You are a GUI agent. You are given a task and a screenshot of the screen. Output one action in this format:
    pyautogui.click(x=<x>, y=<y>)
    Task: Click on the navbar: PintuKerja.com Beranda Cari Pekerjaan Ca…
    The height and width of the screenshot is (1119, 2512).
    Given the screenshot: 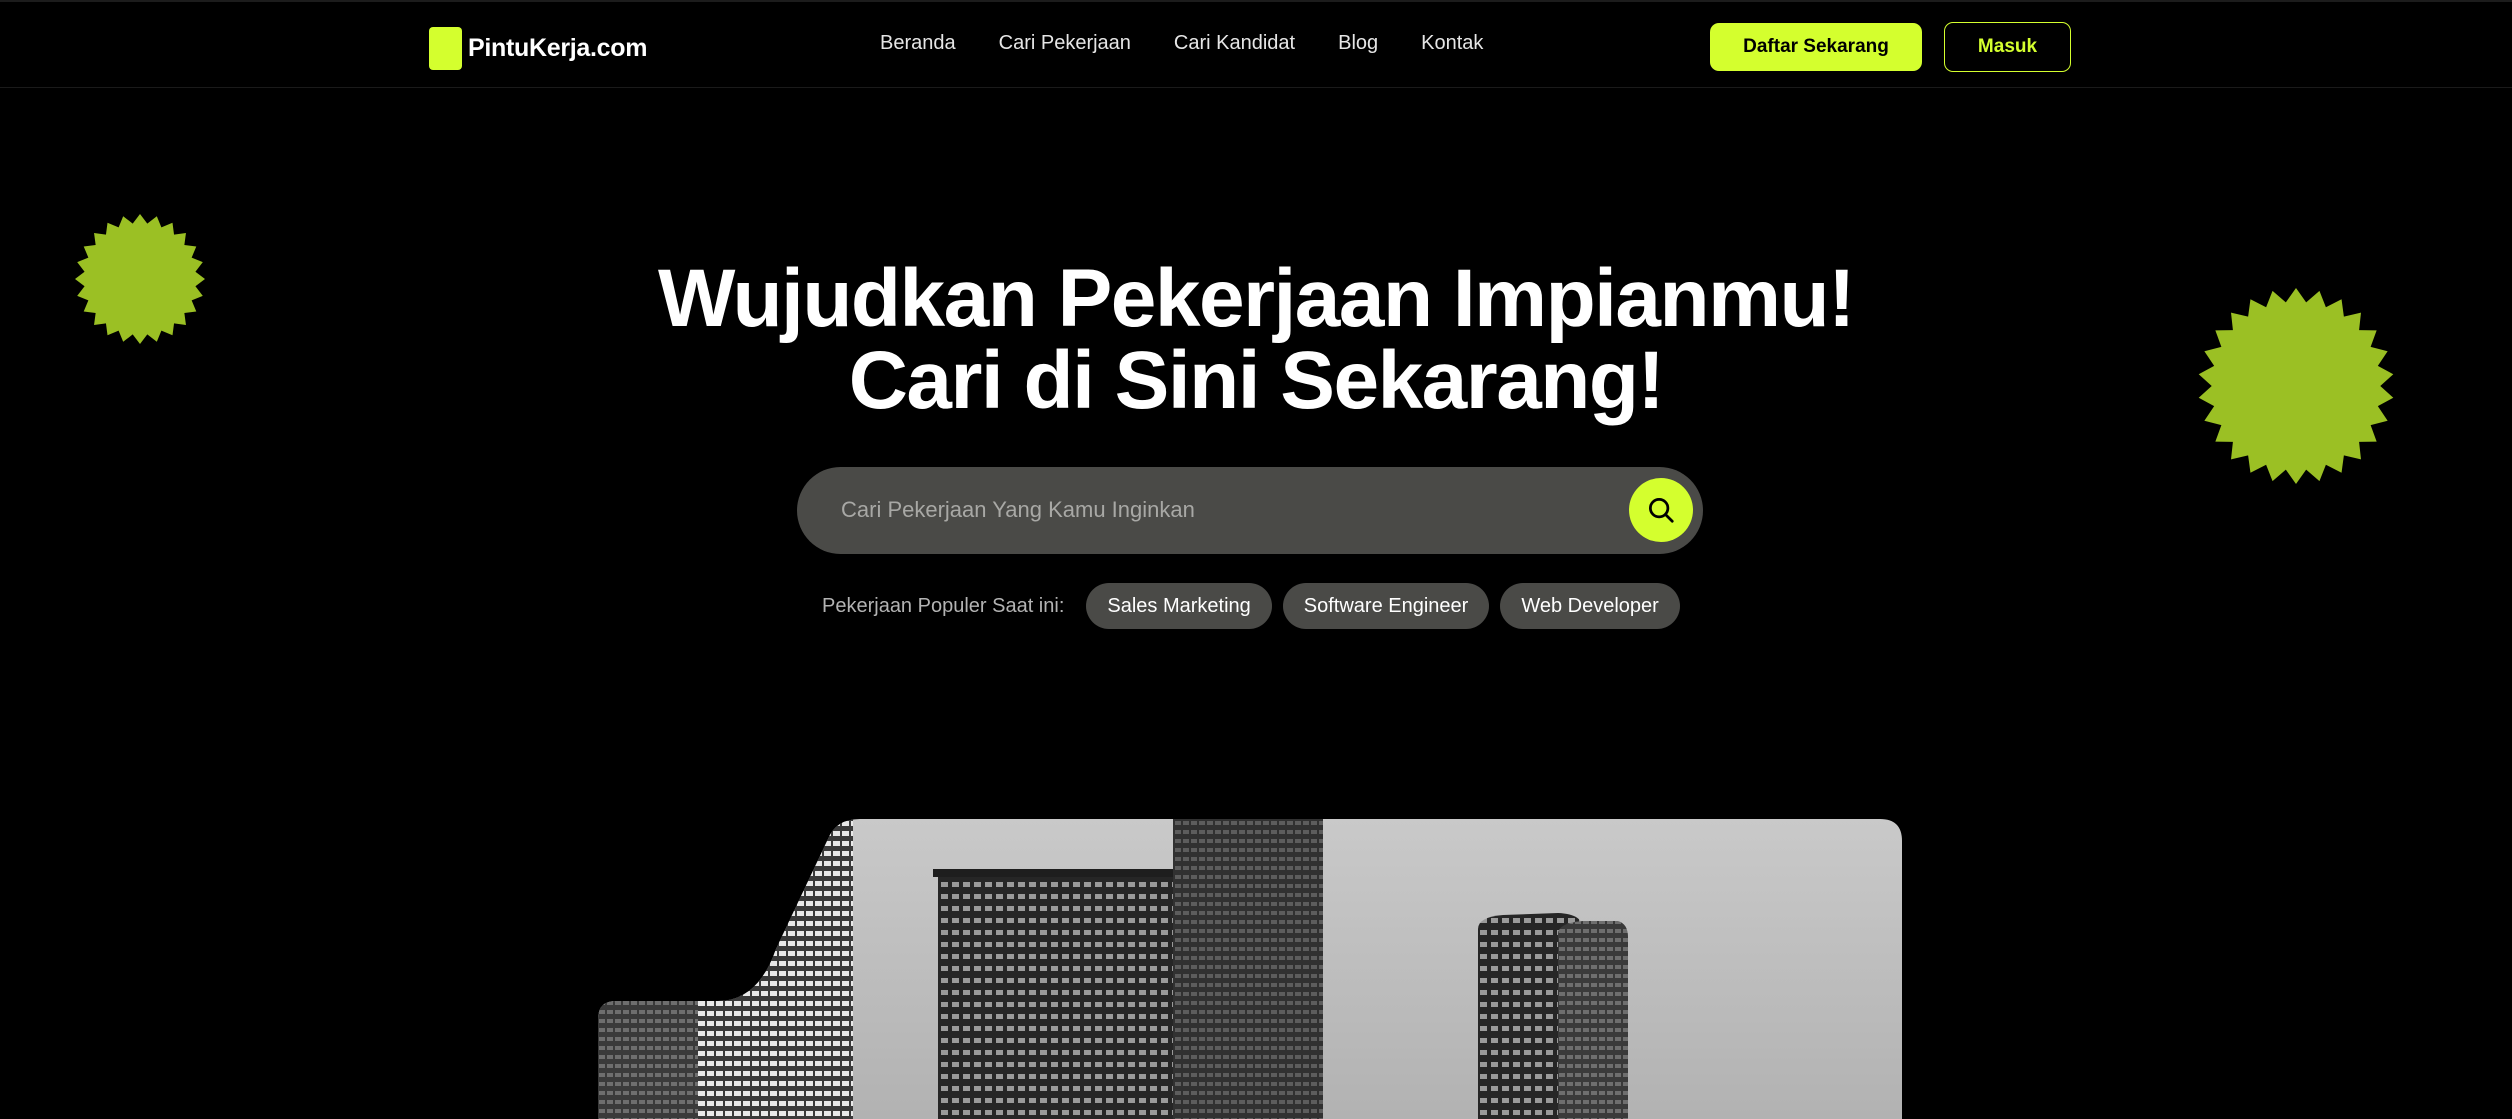 What is the action you would take?
    pyautogui.click(x=1256, y=44)
    